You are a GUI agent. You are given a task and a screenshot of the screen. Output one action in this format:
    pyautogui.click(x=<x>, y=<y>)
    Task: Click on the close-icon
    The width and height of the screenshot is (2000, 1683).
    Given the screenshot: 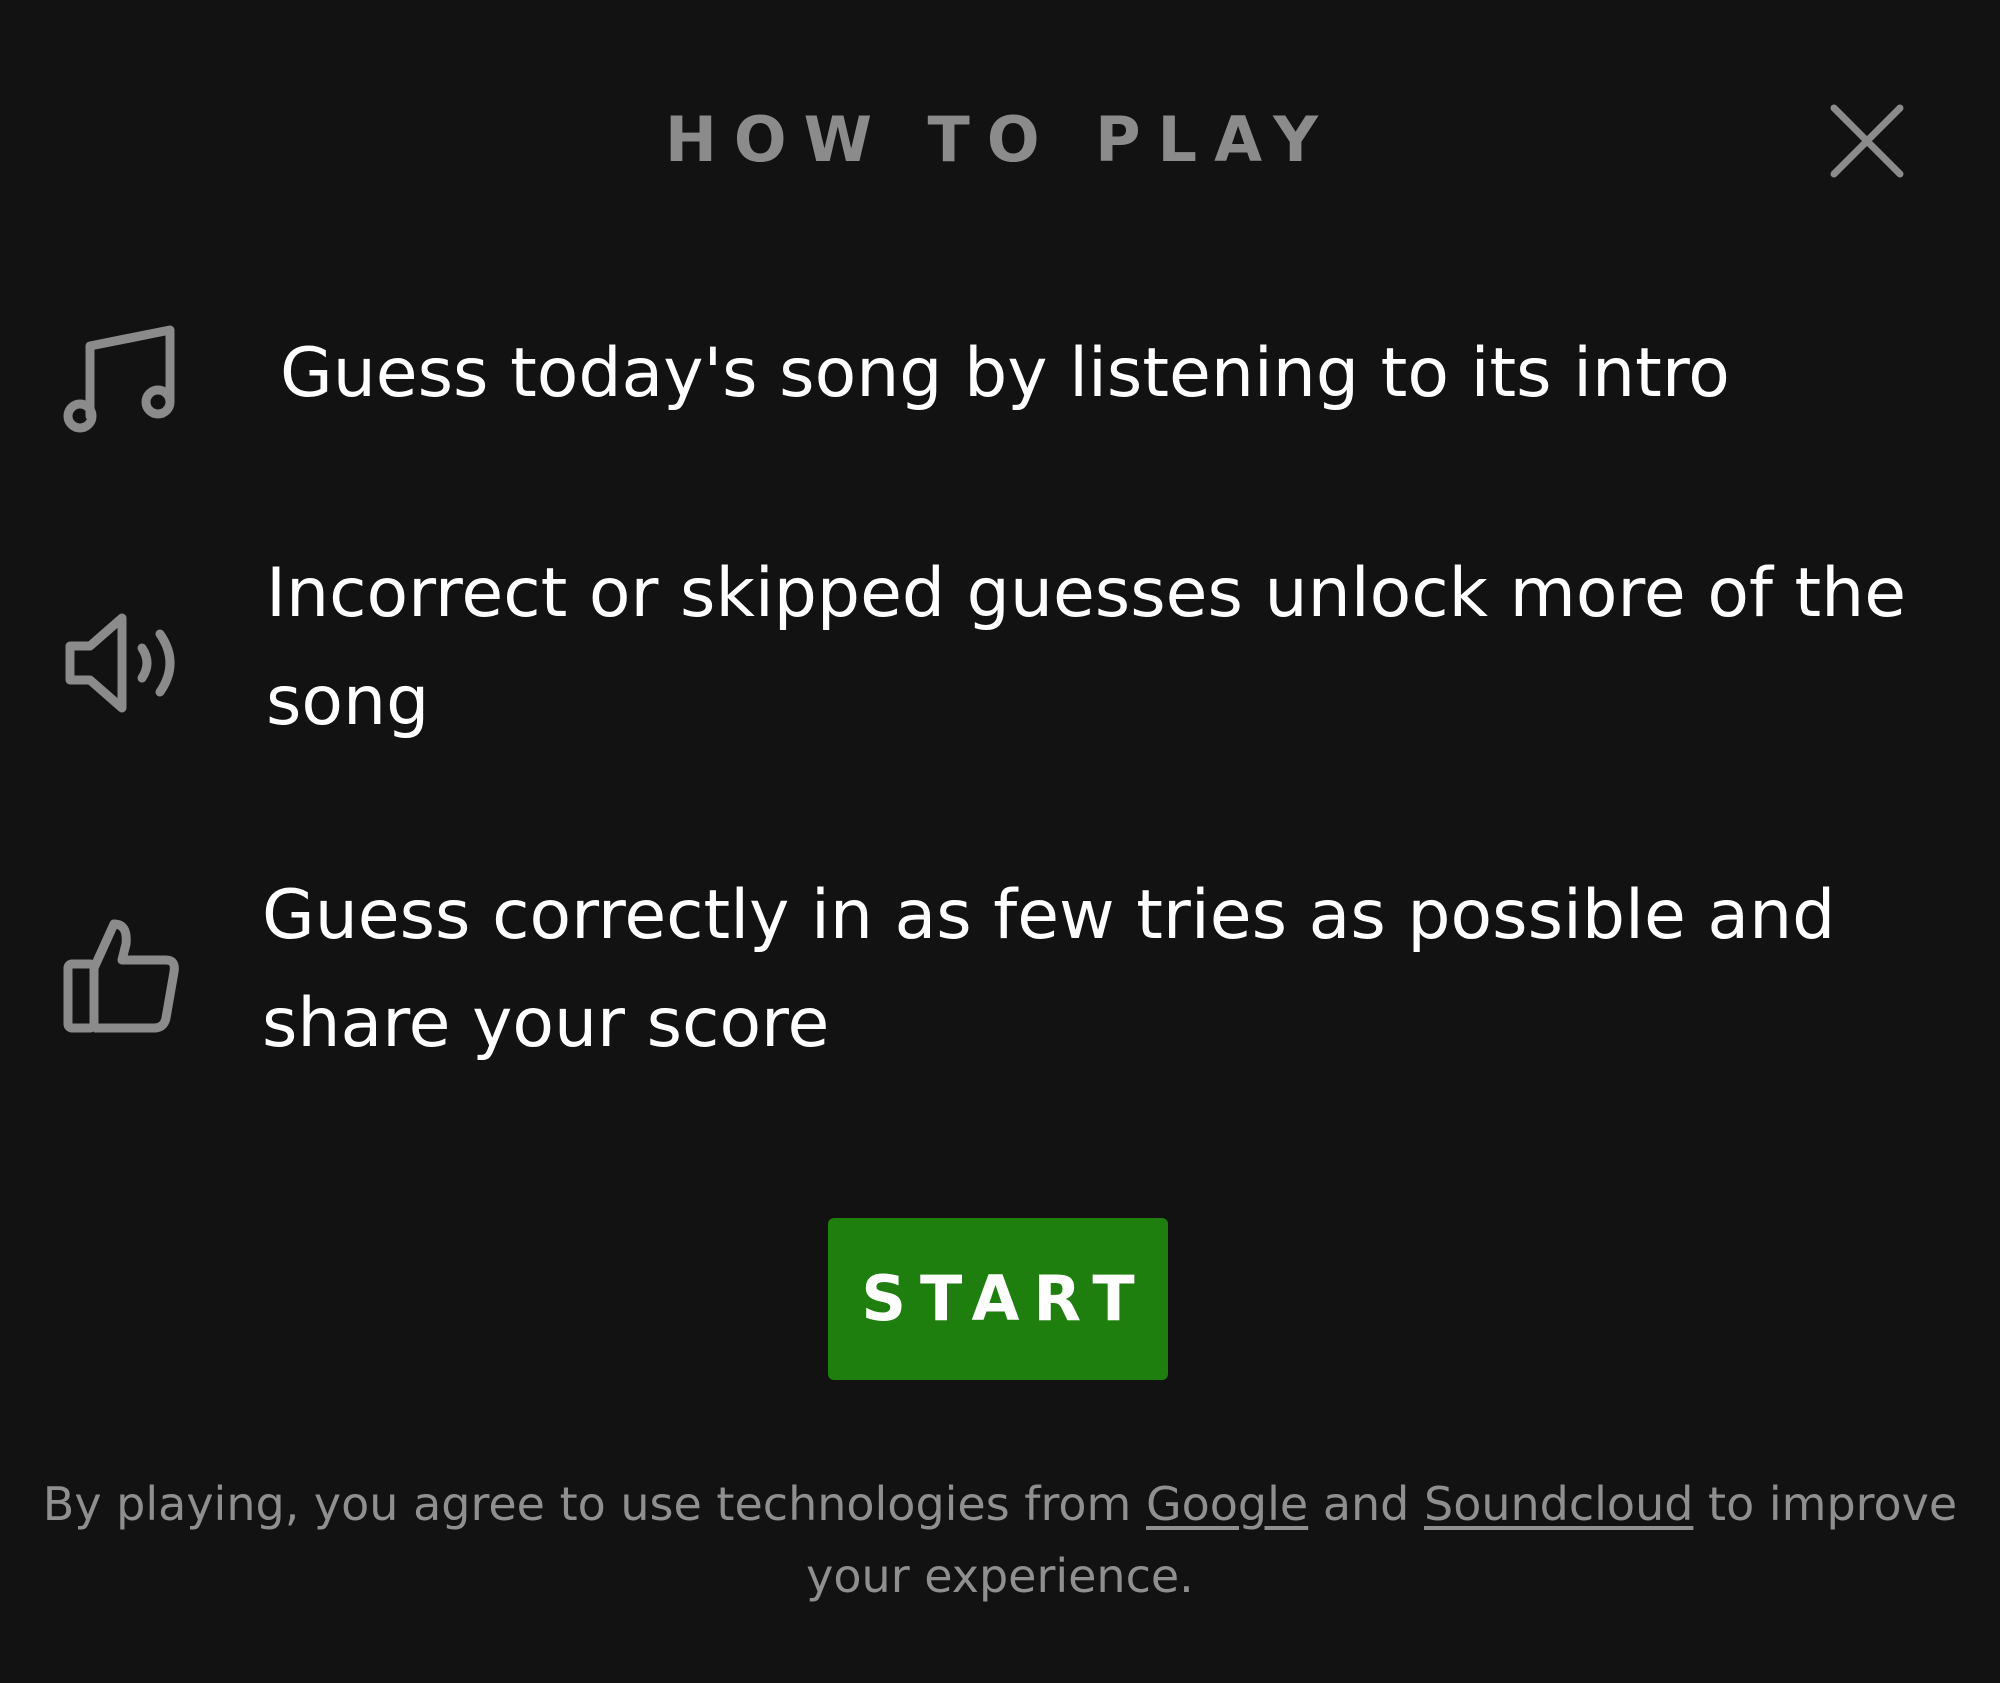 What is the action you would take?
    pyautogui.click(x=1867, y=141)
    